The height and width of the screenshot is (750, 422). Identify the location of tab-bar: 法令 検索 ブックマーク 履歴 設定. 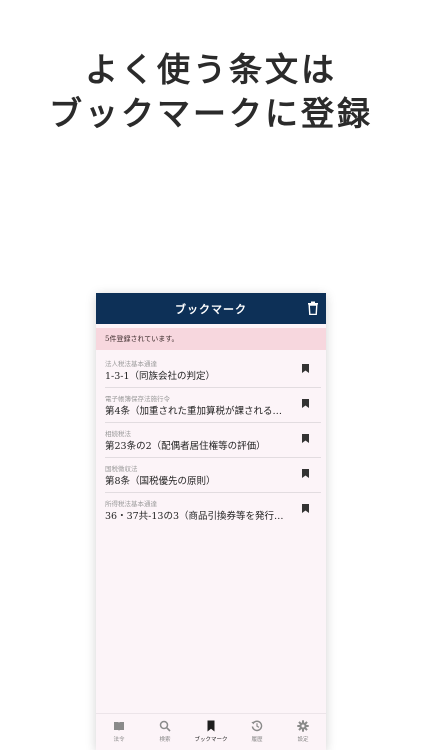
(211, 731).